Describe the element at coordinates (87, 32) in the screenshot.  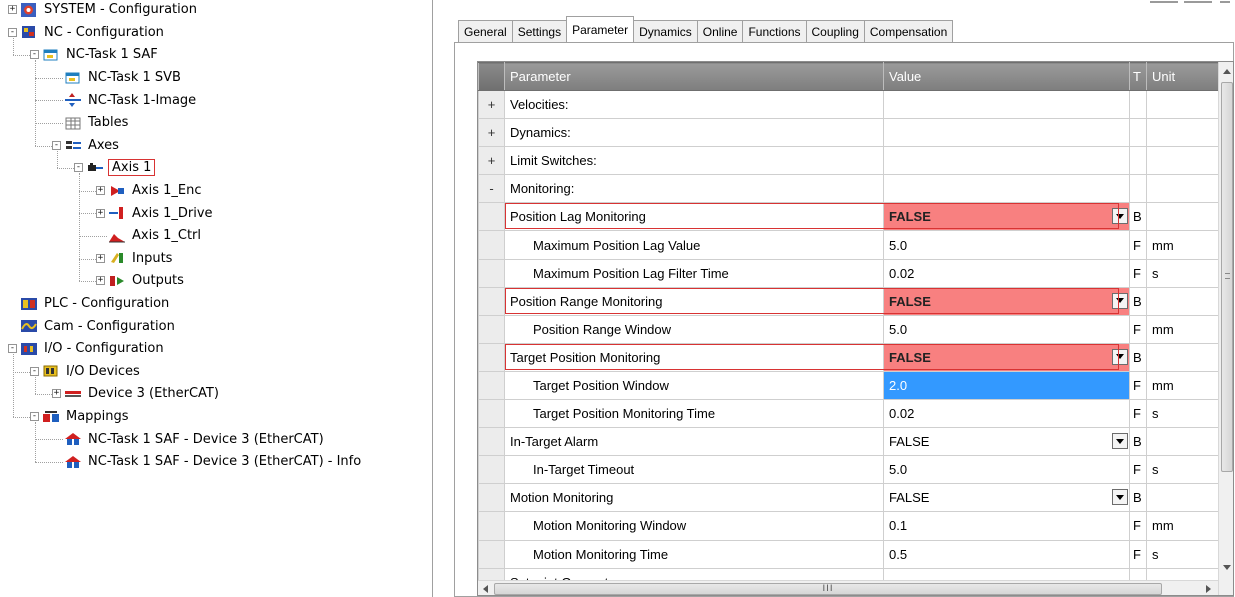
I see `tree-node: - NC - Configuration` at that location.